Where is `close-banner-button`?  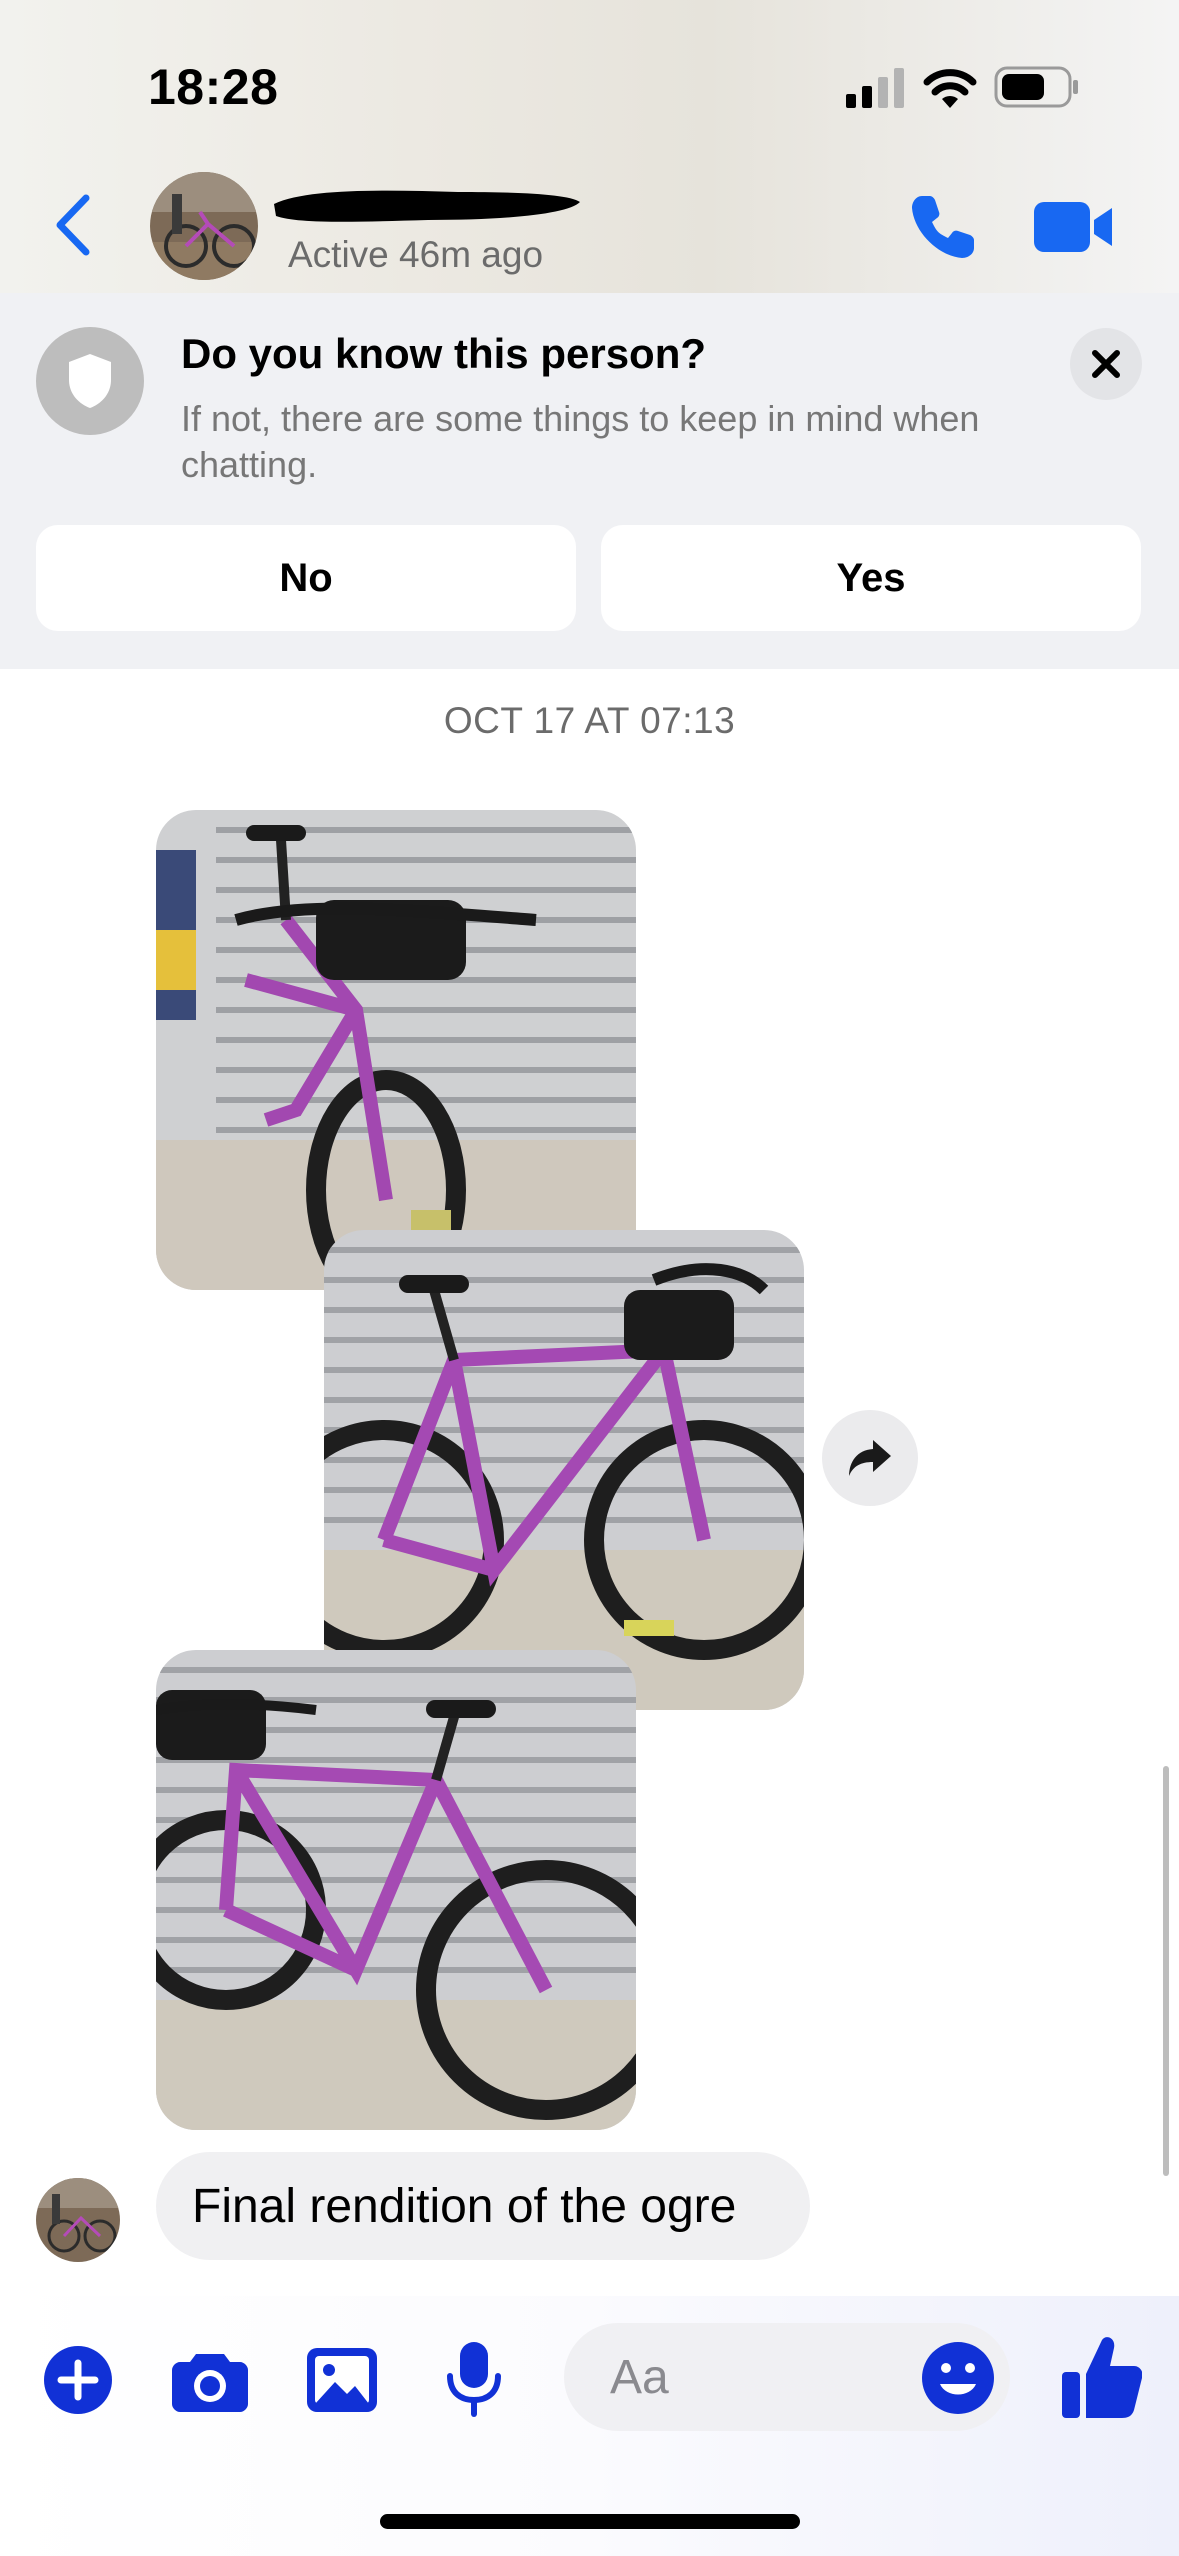
close-banner-button is located at coordinates (1106, 364).